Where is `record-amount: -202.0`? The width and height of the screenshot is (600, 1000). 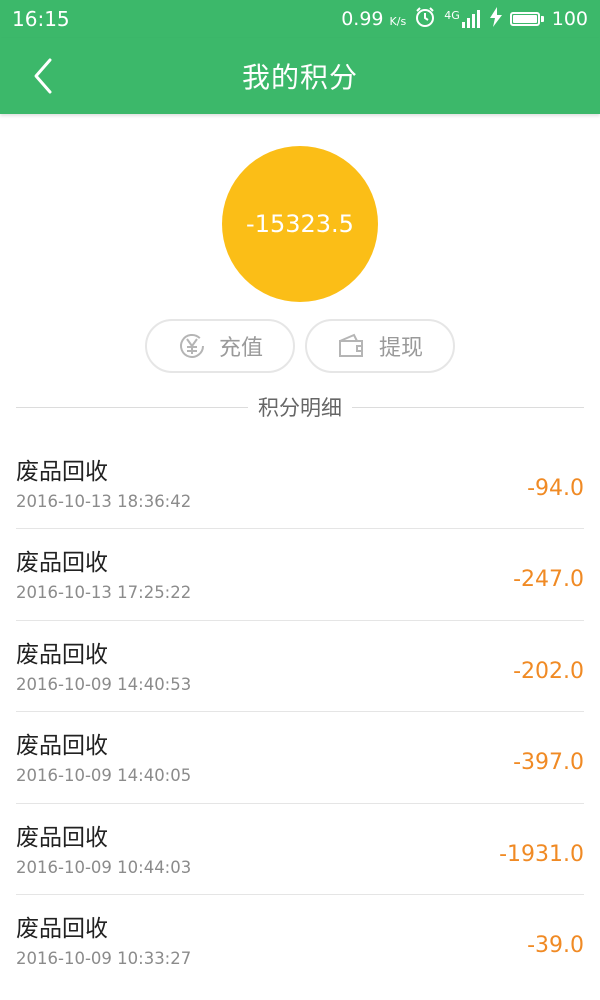
record-amount: -202.0 is located at coordinates (548, 671).